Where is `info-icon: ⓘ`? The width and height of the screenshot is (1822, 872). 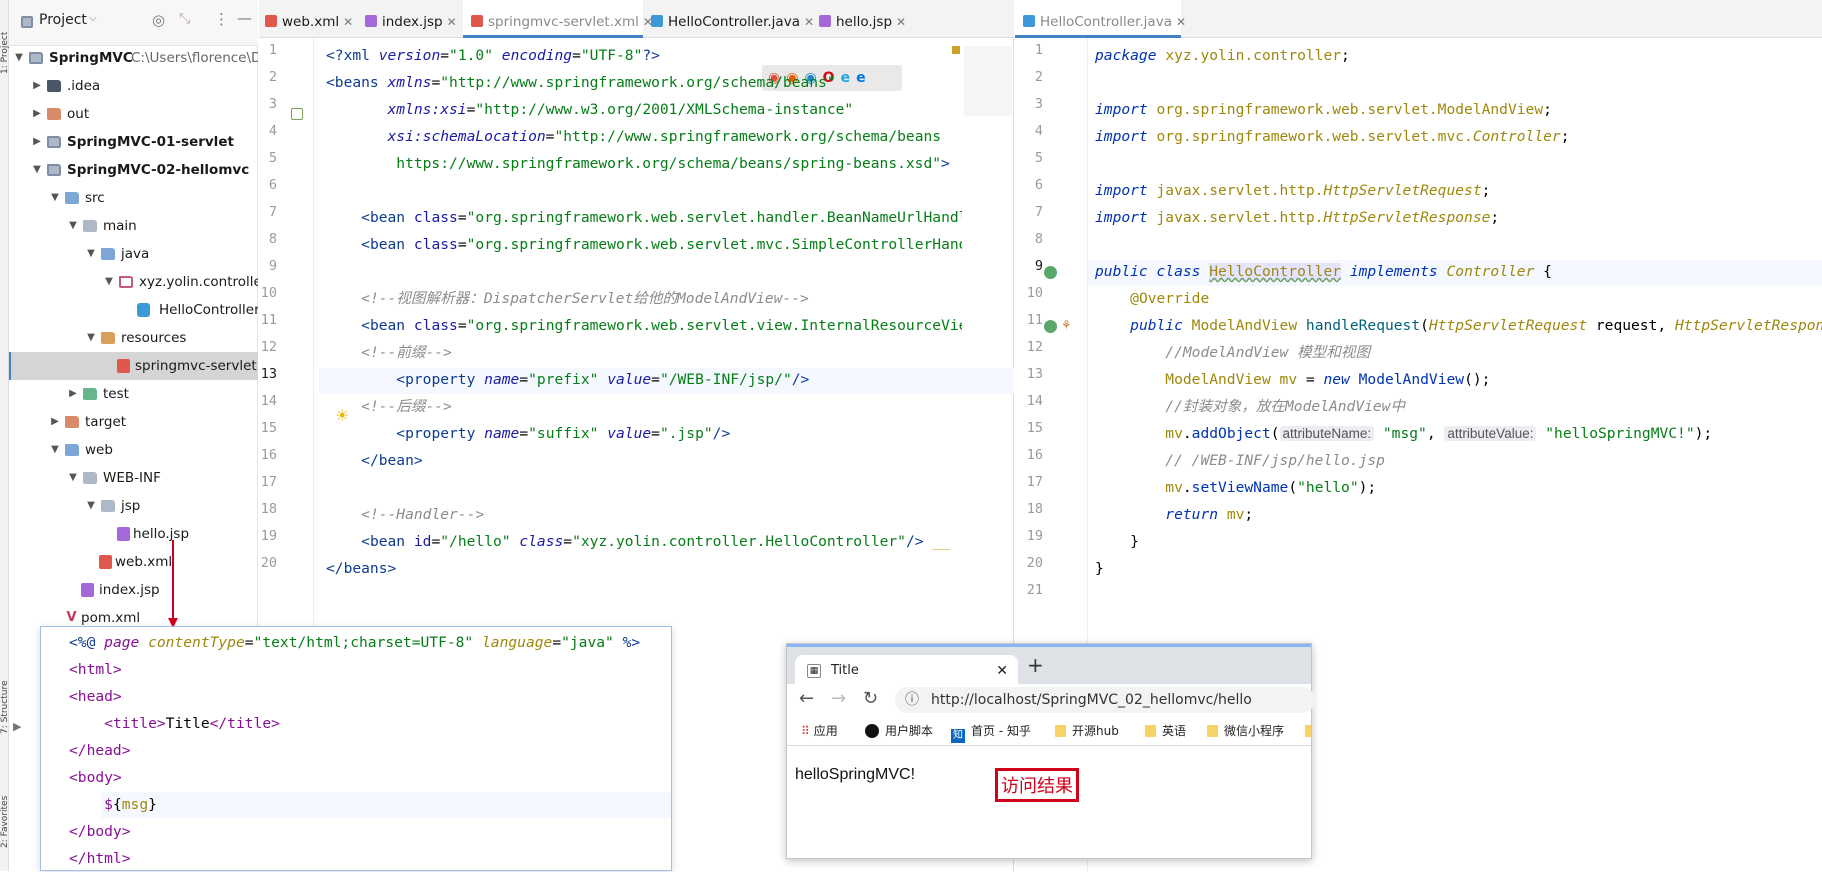 info-icon: ⓘ is located at coordinates (912, 700).